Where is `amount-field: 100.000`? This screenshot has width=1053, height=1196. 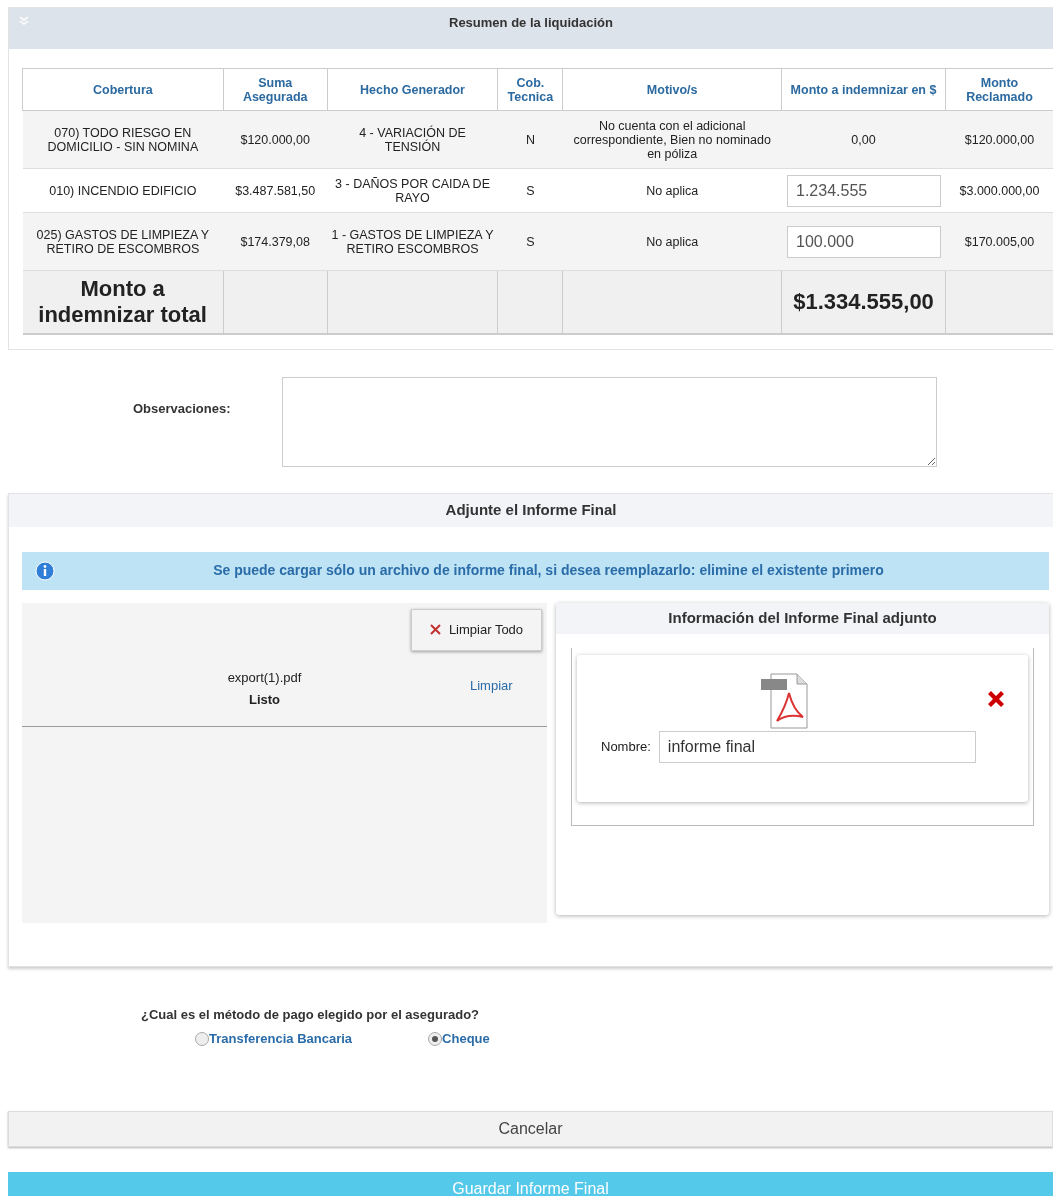
amount-field: 100.000 is located at coordinates (864, 241).